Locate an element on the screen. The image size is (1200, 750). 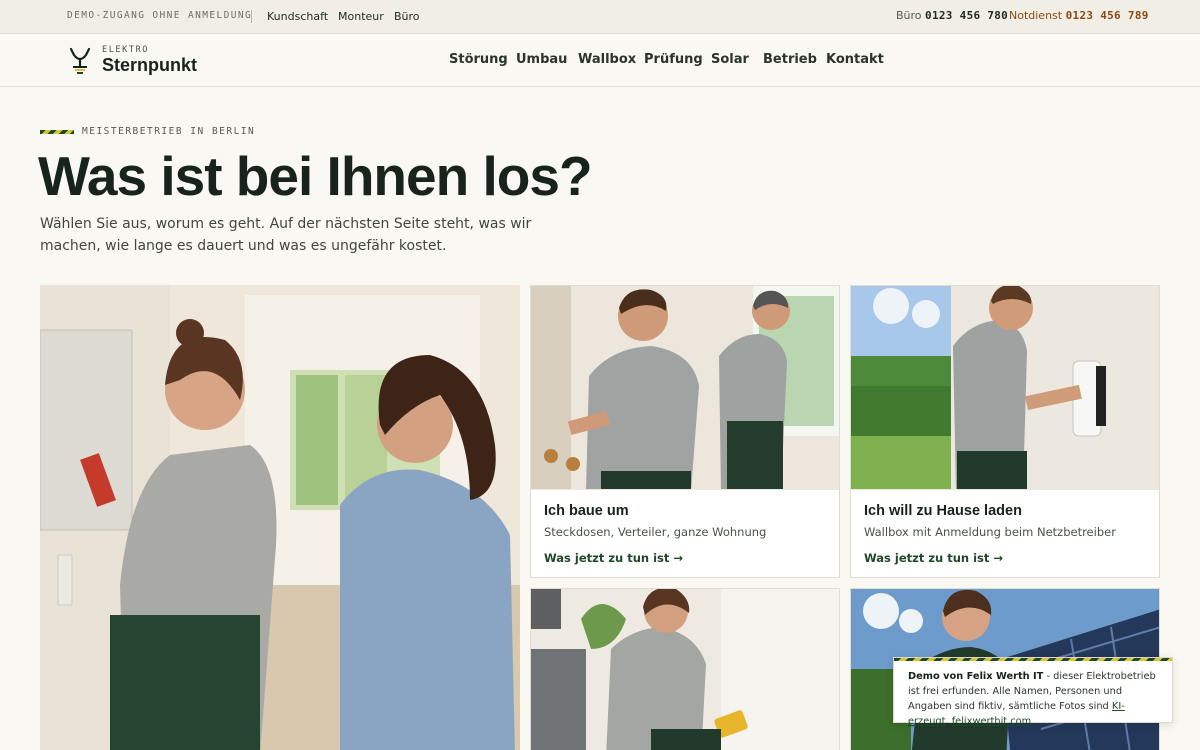
star-point-logo-icon is located at coordinates (80, 60).